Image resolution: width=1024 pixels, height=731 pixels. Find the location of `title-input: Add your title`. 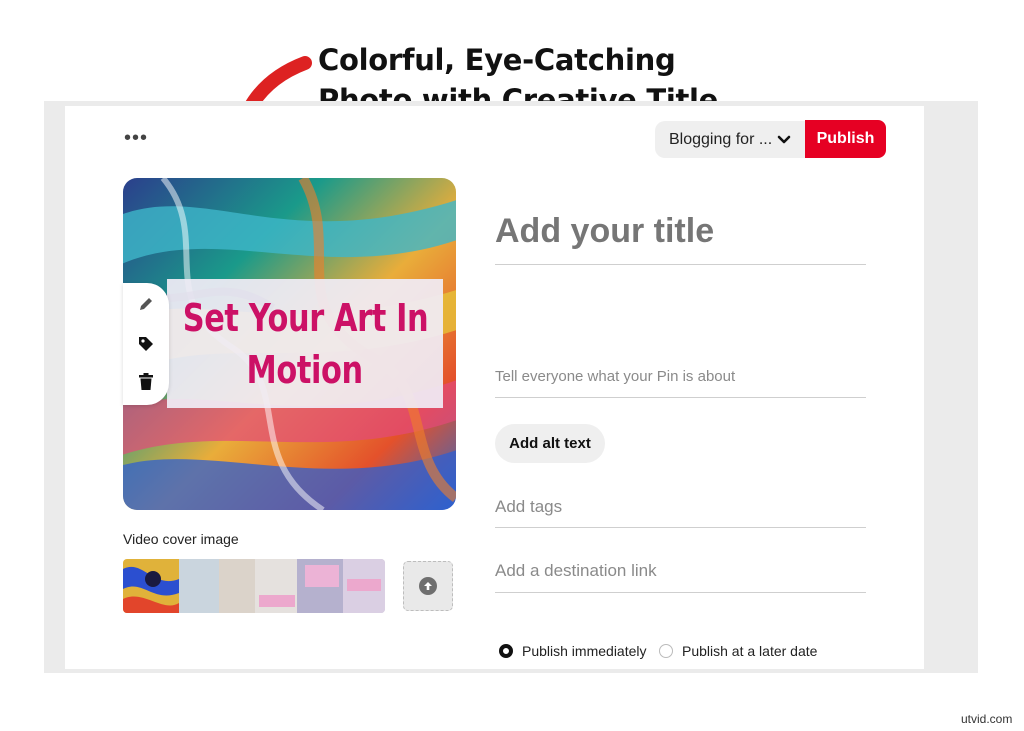

title-input: Add your title is located at coordinates (680, 238).